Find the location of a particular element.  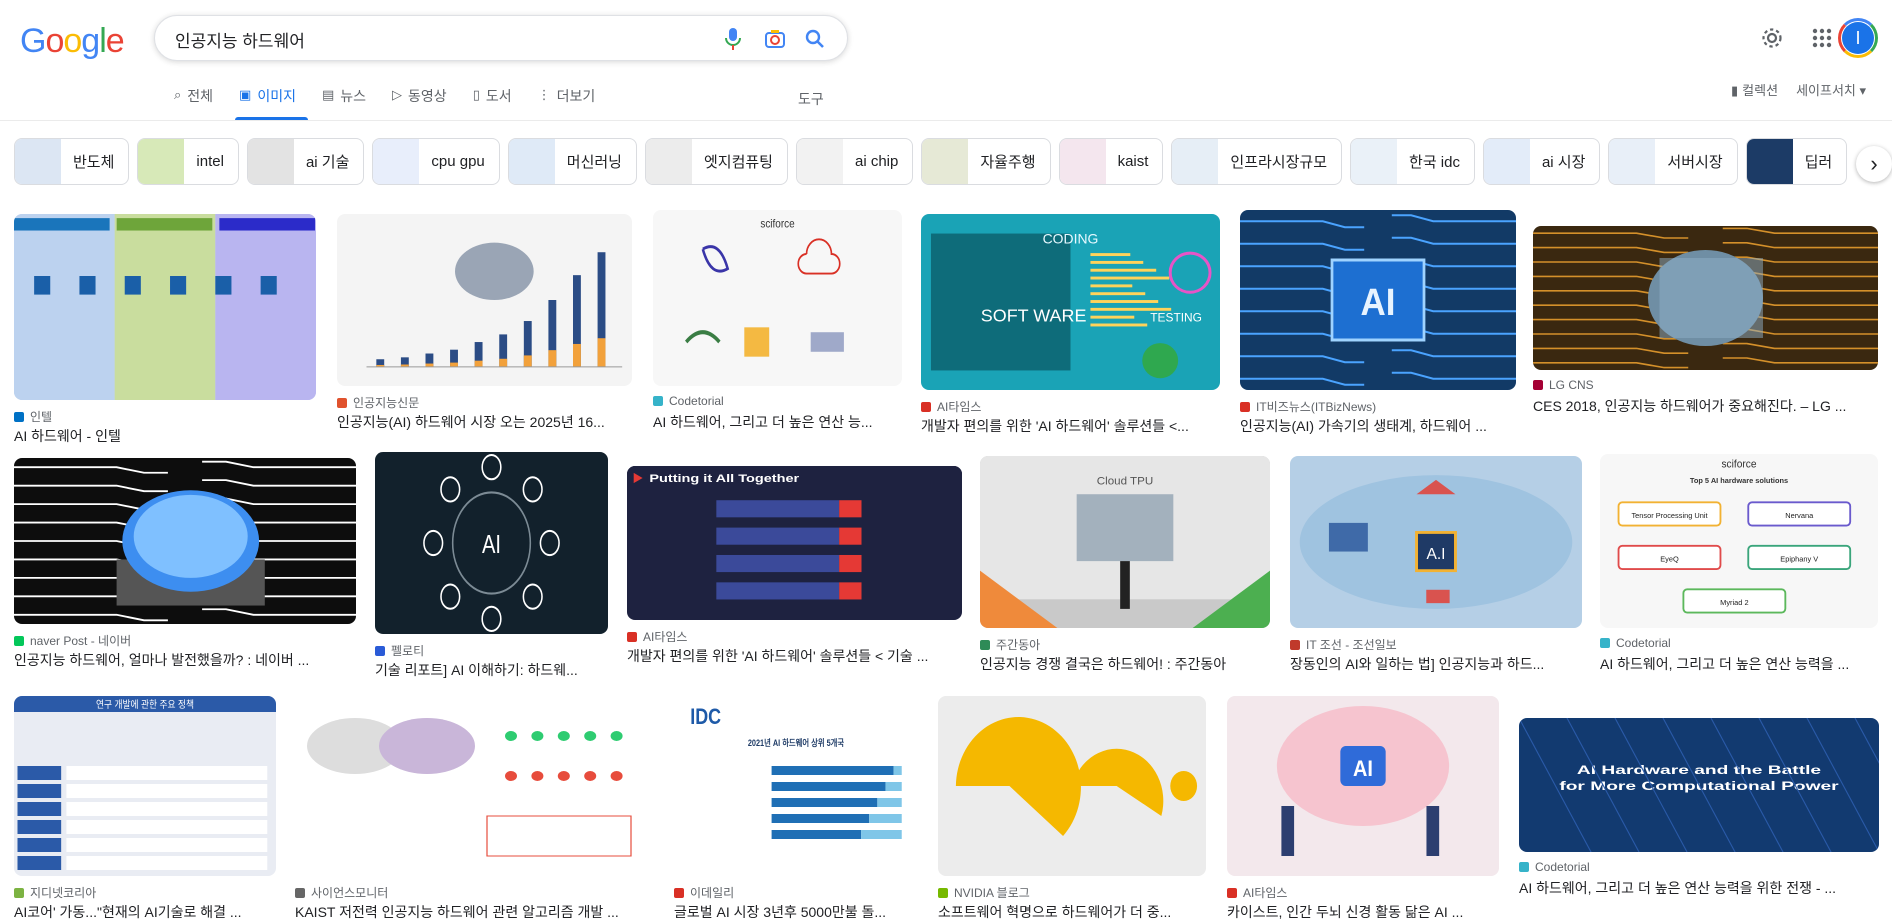

chip-item: 한국 idc is located at coordinates (1412, 161).